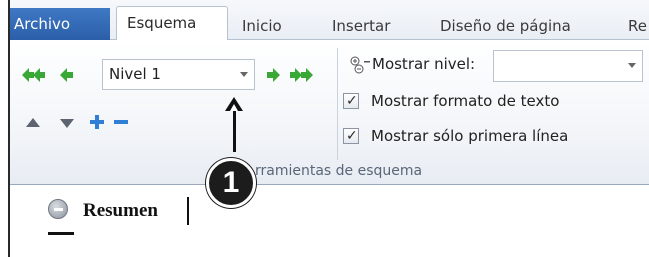 This screenshot has width=649, height=257. I want to click on tab-home: Inicio, so click(262, 26).